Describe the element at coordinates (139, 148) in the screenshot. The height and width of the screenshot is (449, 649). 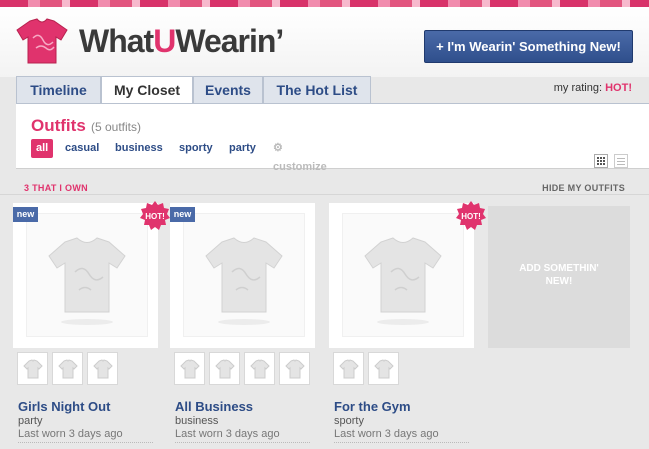
I see `filter-business: business` at that location.